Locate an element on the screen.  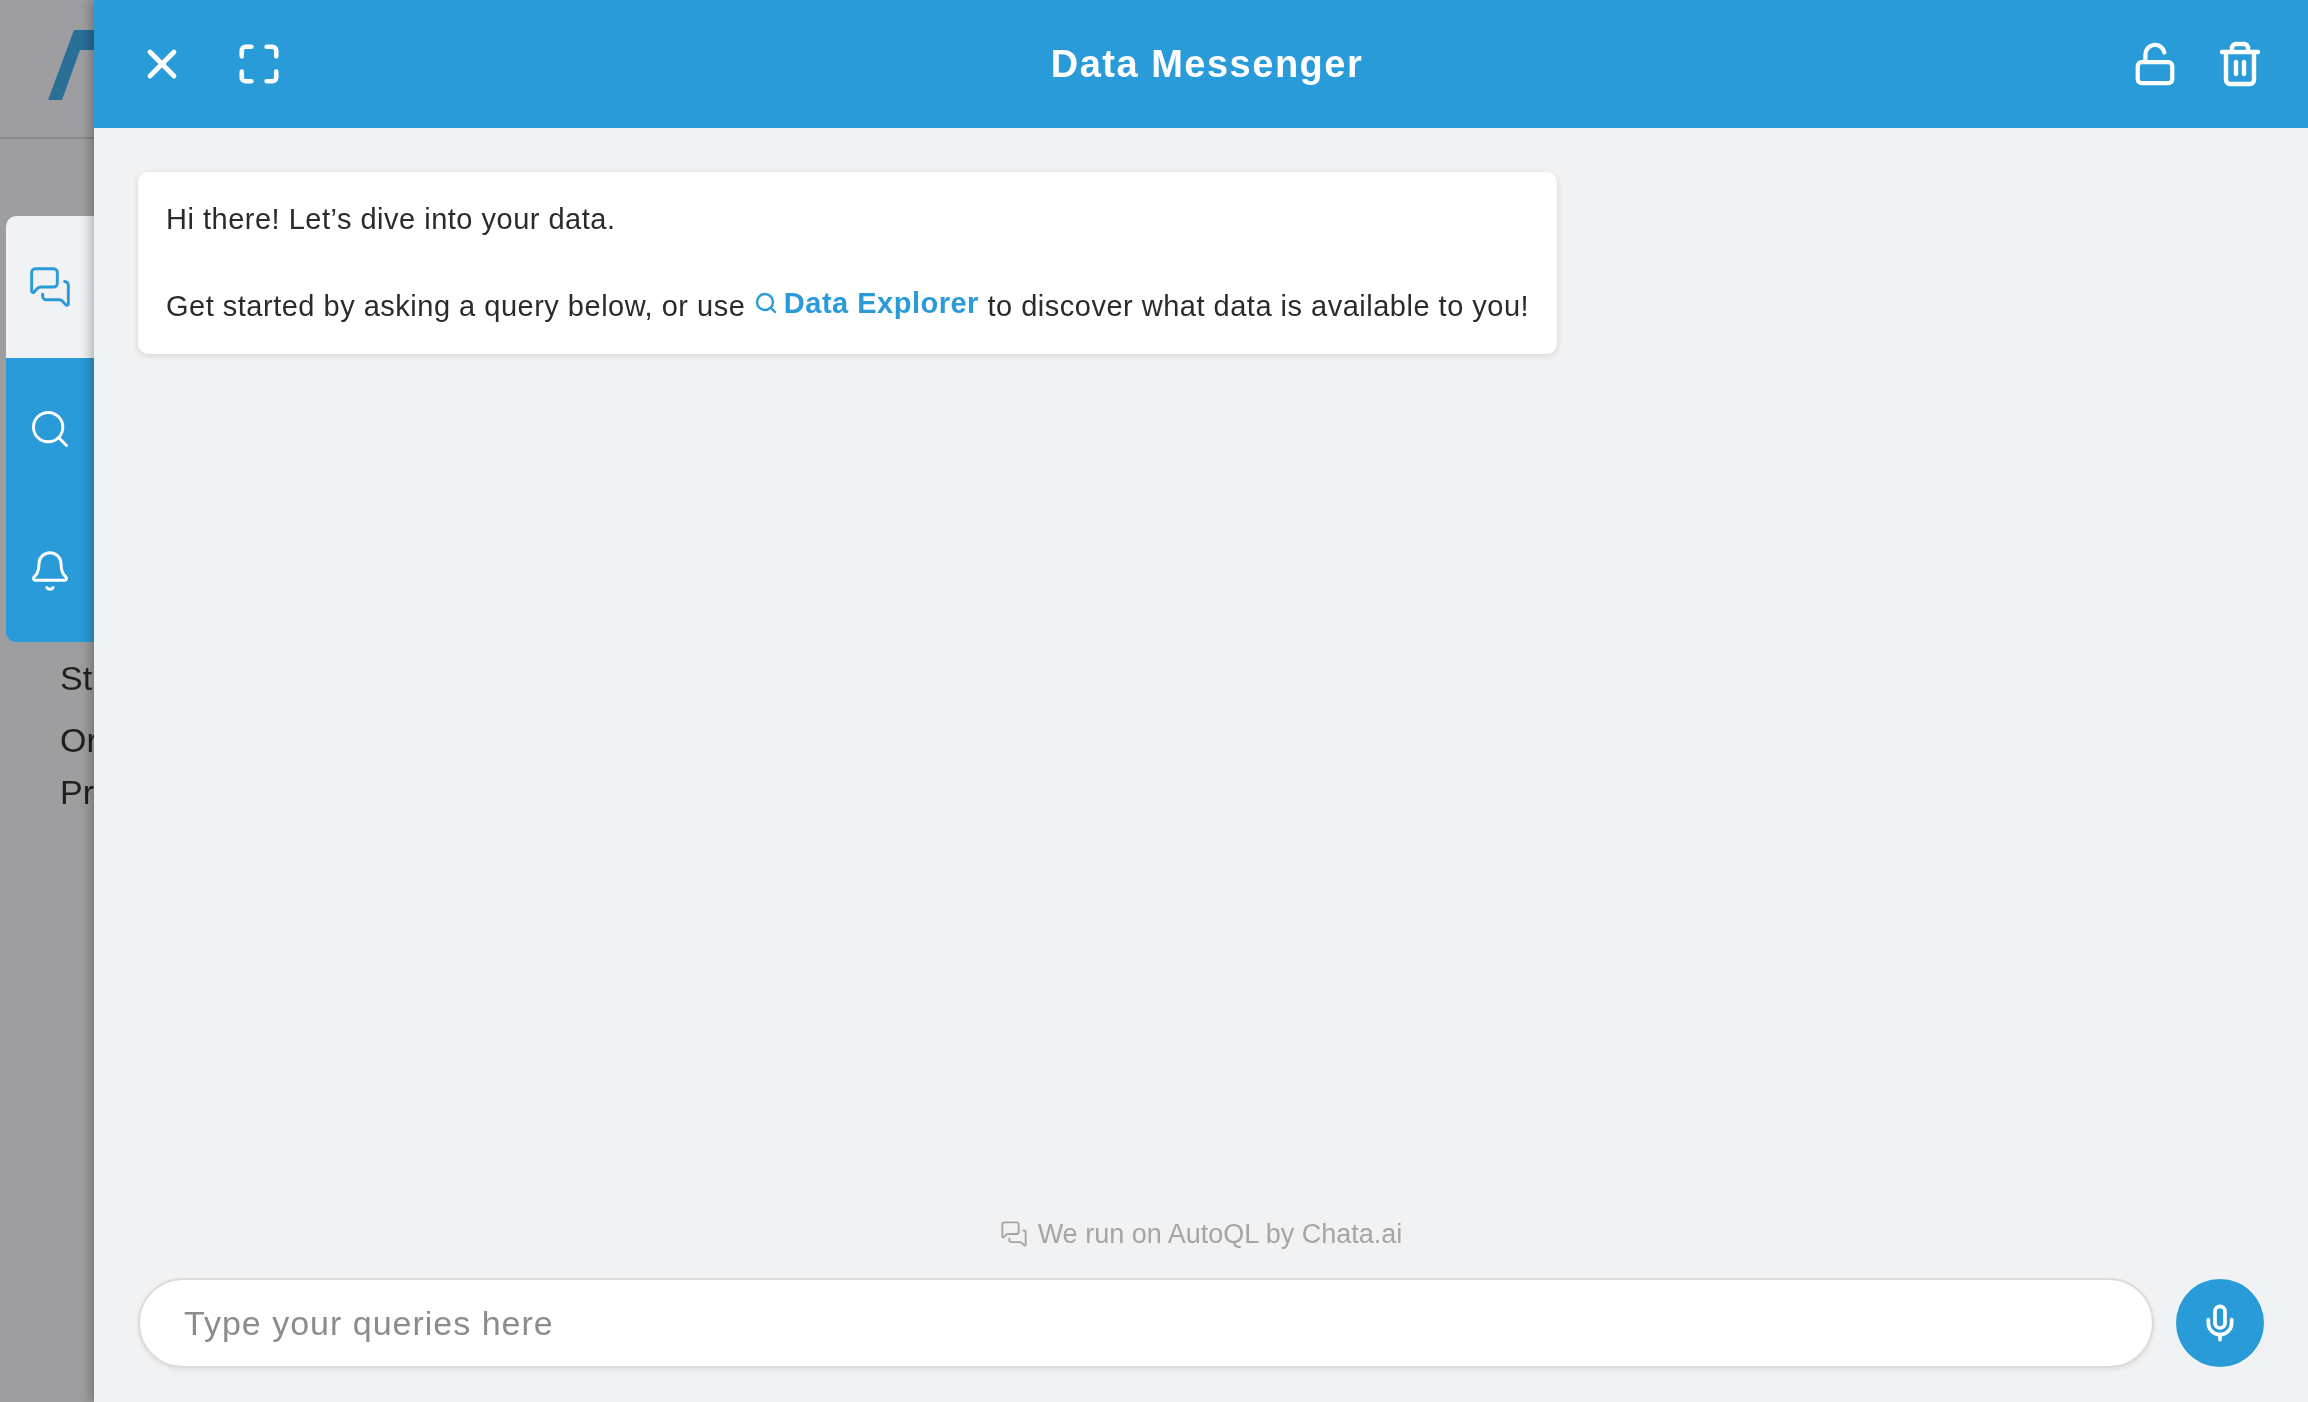
sidebar-tab is located at coordinates (50, 287).